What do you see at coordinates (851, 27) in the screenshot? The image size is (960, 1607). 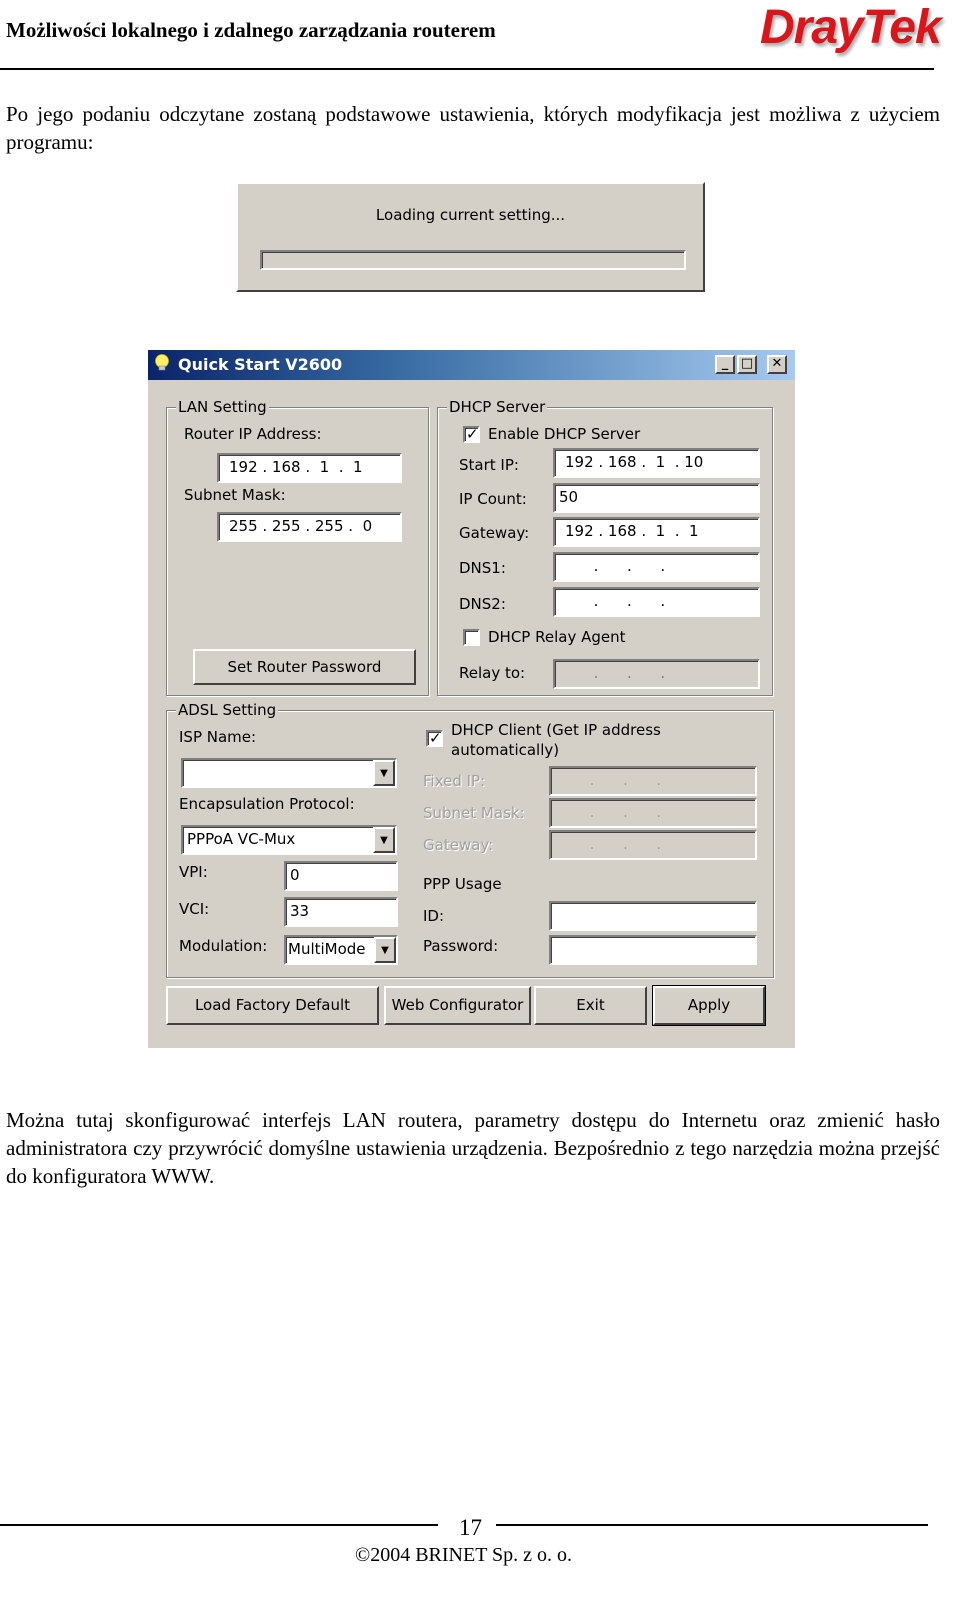 I see `draytek-logo: DrayTek` at bounding box center [851, 27].